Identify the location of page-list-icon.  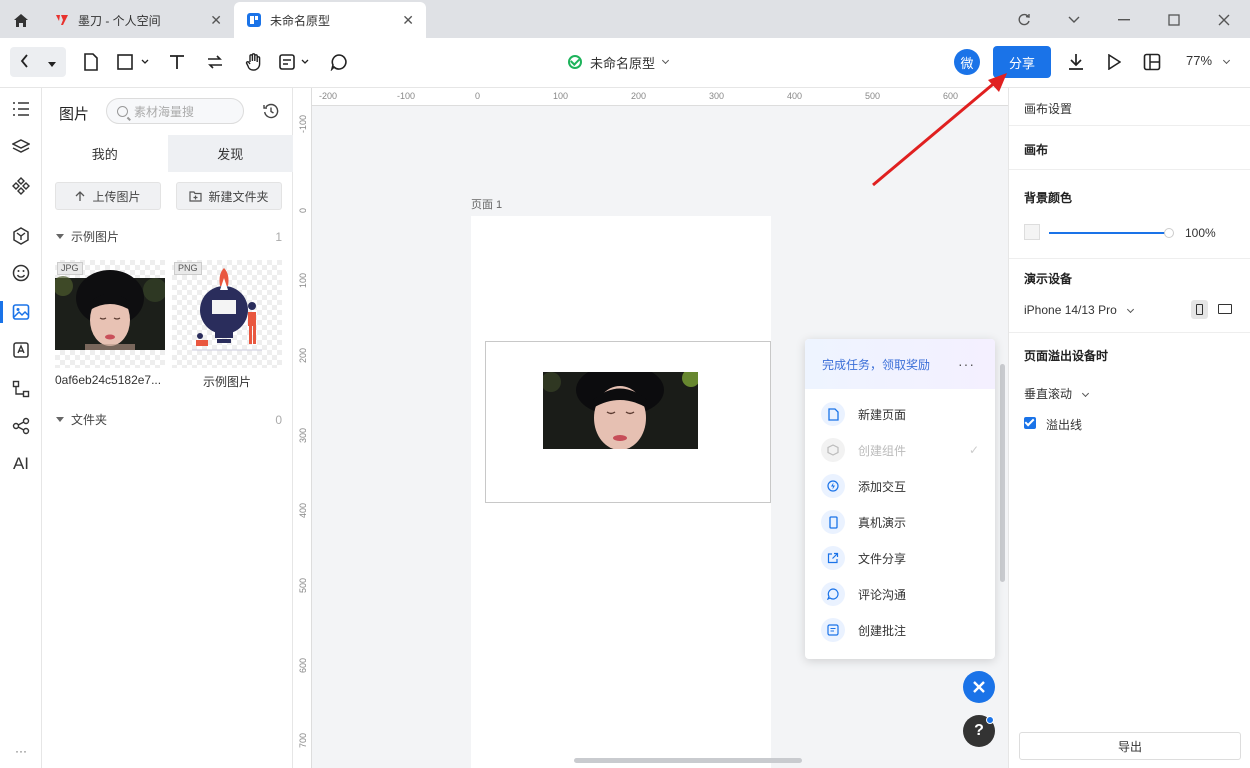
(21, 109).